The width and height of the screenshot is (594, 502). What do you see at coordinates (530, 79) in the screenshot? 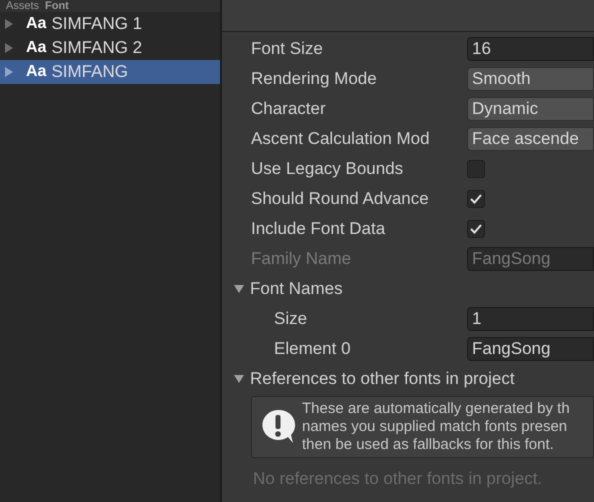
I see `dropdown: Smooth` at bounding box center [530, 79].